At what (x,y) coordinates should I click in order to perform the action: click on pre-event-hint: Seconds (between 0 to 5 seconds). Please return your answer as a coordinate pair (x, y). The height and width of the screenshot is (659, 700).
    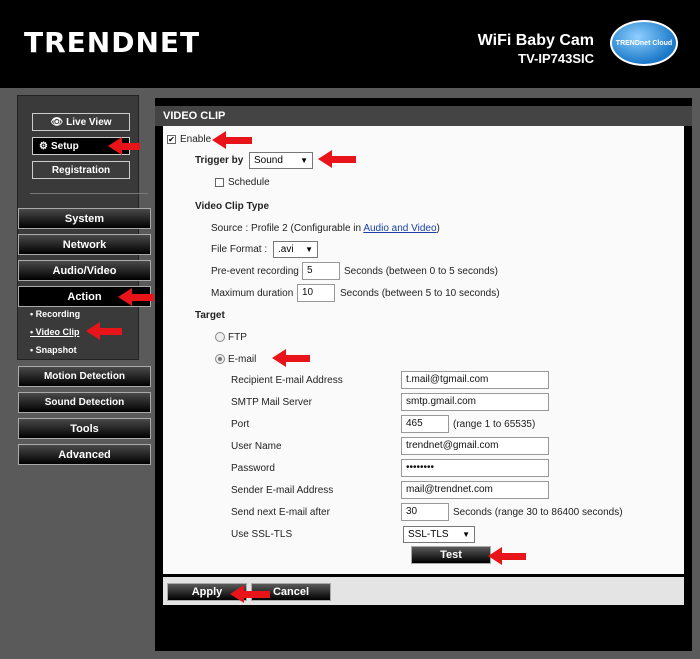
    Looking at the image, I should click on (421, 271).